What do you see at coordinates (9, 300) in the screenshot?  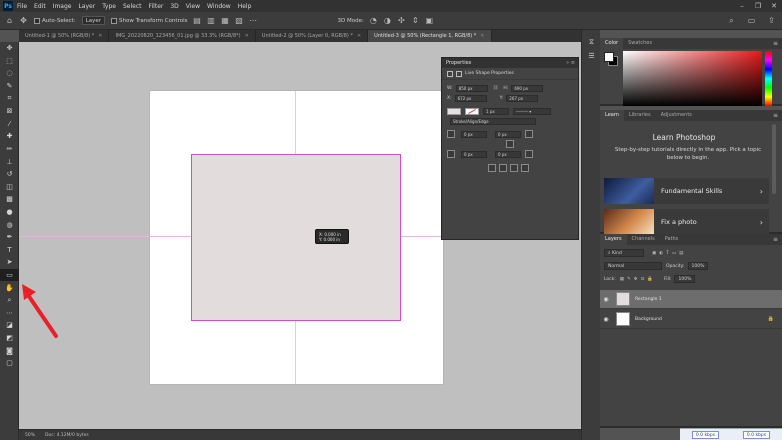 I see `zoom-tool-icon: ⌕` at bounding box center [9, 300].